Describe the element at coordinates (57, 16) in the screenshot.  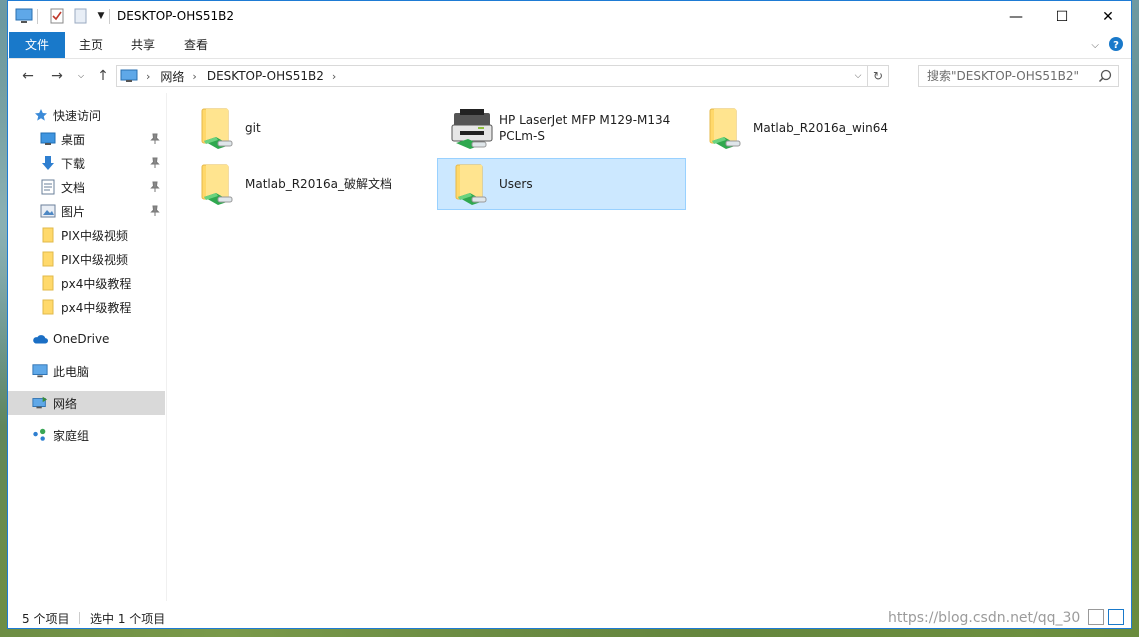
I see `properties-icon` at that location.